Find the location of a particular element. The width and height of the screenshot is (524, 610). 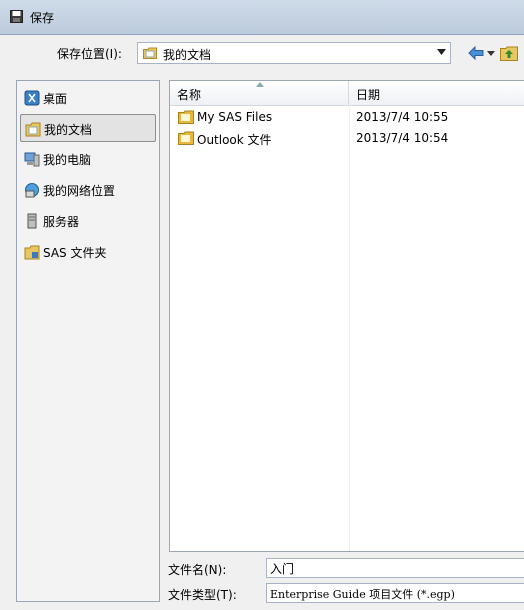

list-item: Outlook 文件 2013/7/4 10:54 is located at coordinates (347, 138).